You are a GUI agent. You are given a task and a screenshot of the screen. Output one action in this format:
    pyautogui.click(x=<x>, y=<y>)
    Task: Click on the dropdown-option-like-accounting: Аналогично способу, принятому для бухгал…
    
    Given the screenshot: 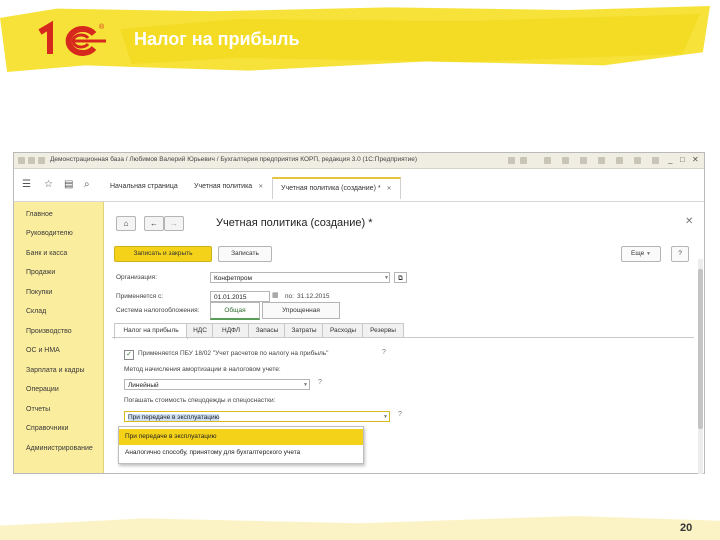 What is the action you would take?
    pyautogui.click(x=241, y=453)
    